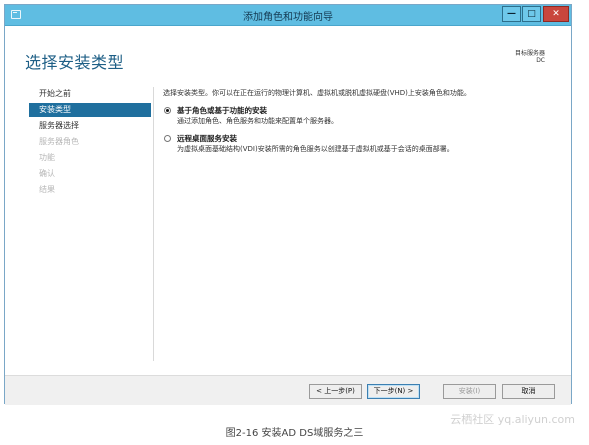 The image size is (589, 445). What do you see at coordinates (90, 94) in the screenshot?
I see `nav-item-before-you-begin: 开始之前` at bounding box center [90, 94].